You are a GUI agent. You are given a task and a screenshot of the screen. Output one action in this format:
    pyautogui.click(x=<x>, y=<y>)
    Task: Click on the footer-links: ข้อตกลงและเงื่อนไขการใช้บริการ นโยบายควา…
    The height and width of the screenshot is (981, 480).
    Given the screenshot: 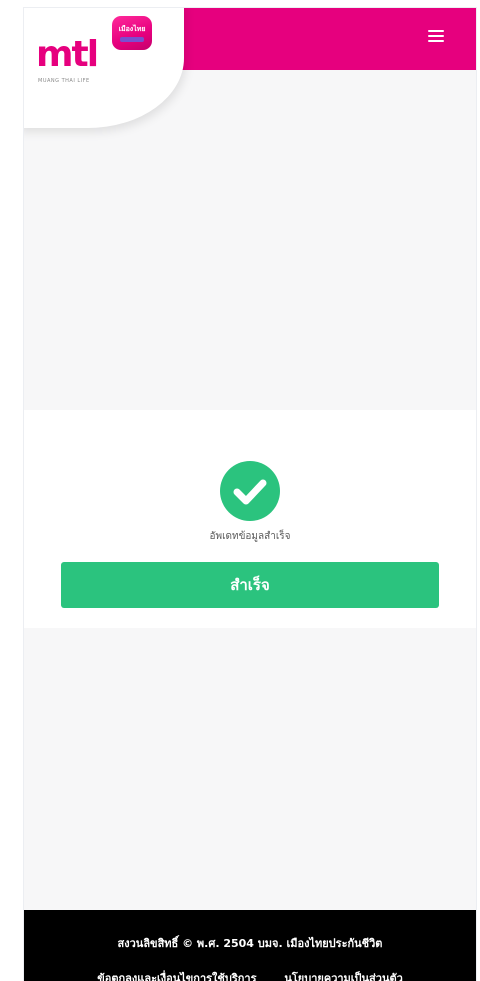 What is the action you would take?
    pyautogui.click(x=250, y=975)
    